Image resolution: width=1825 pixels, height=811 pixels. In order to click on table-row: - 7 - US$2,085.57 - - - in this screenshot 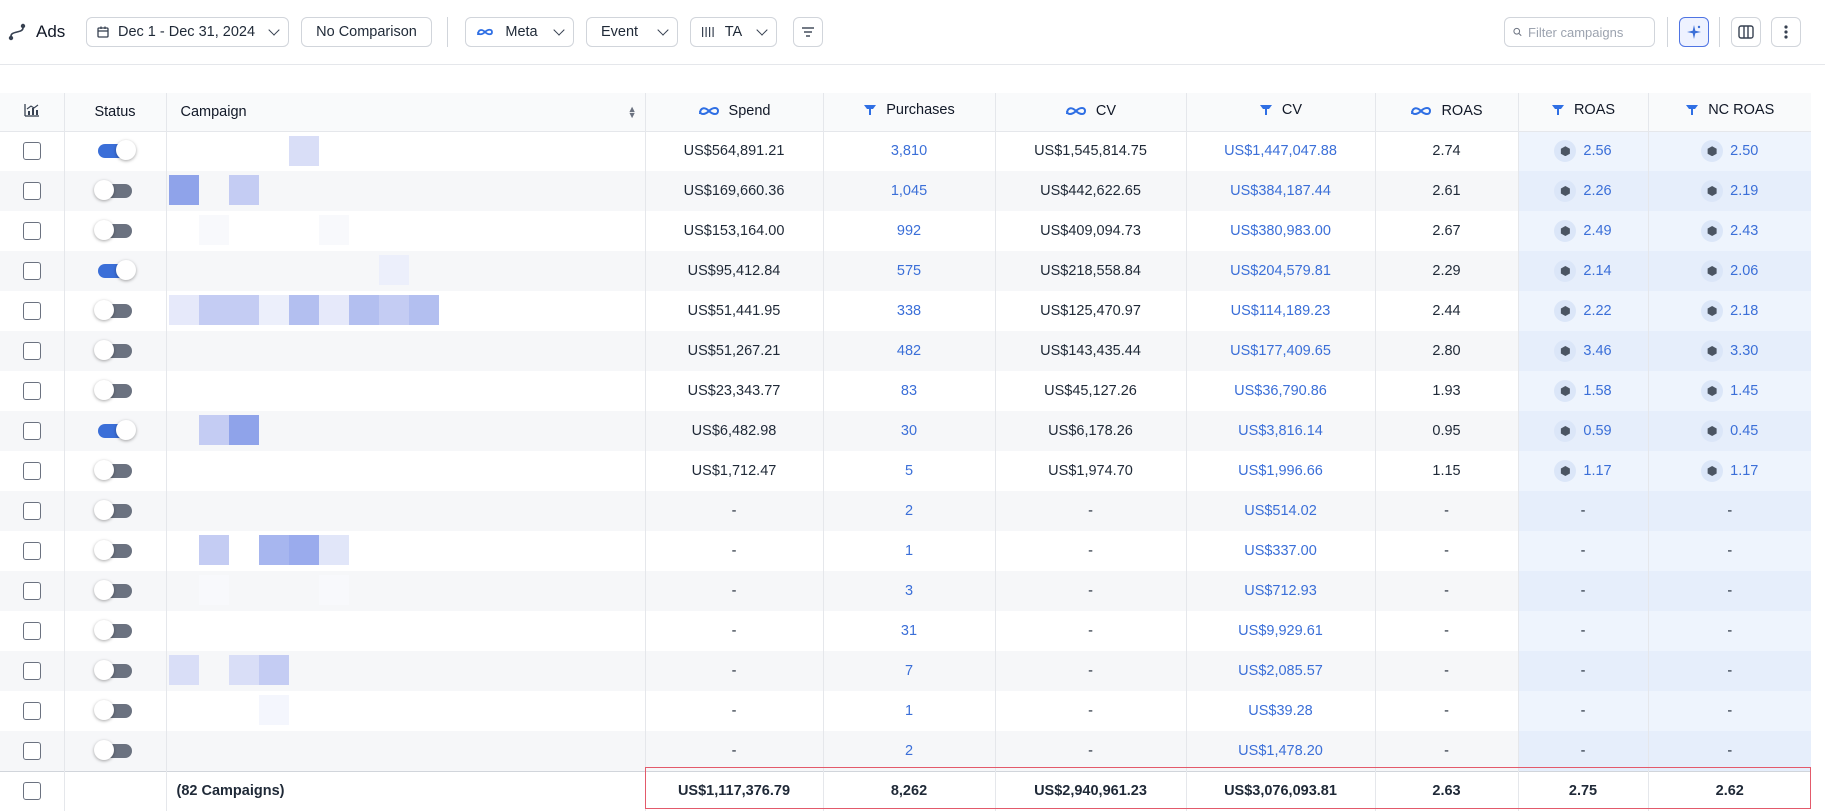, I will do `click(905, 671)`.